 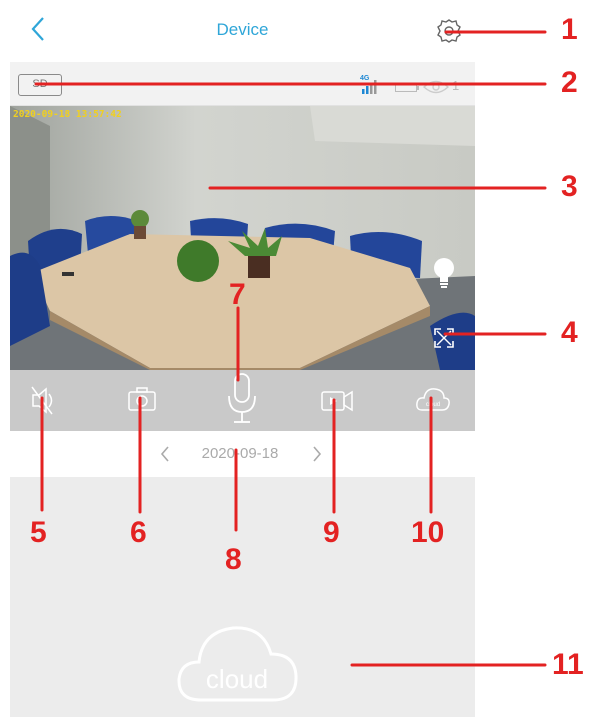 What do you see at coordinates (436, 87) in the screenshot?
I see `eye-icon` at bounding box center [436, 87].